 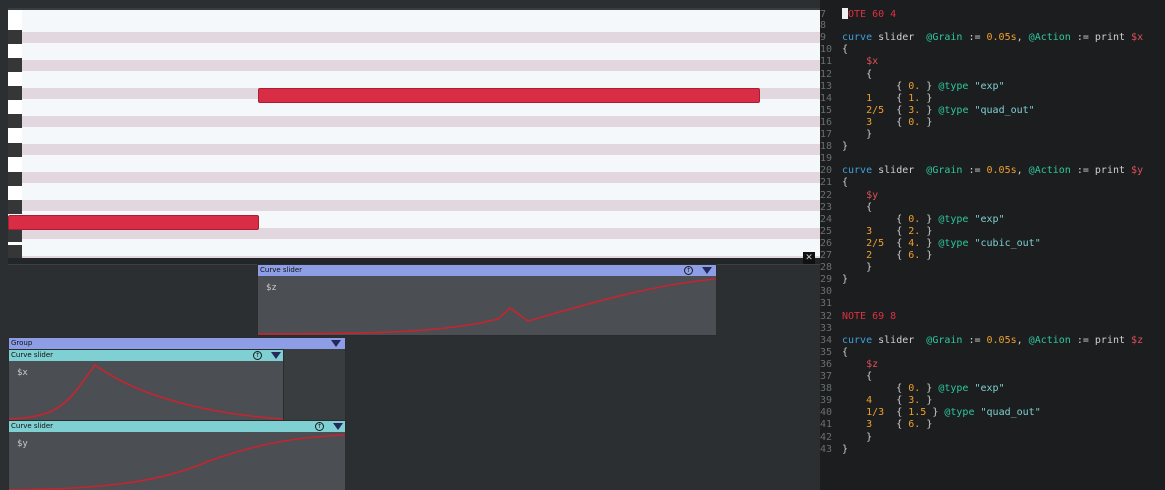 What do you see at coordinates (826, 328) in the screenshot?
I see `line-number: 33` at bounding box center [826, 328].